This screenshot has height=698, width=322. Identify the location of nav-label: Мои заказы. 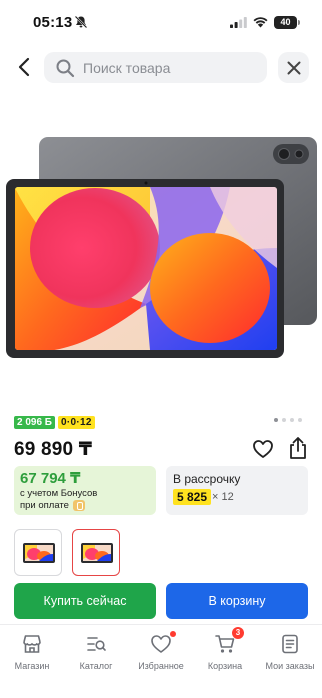
(290, 666).